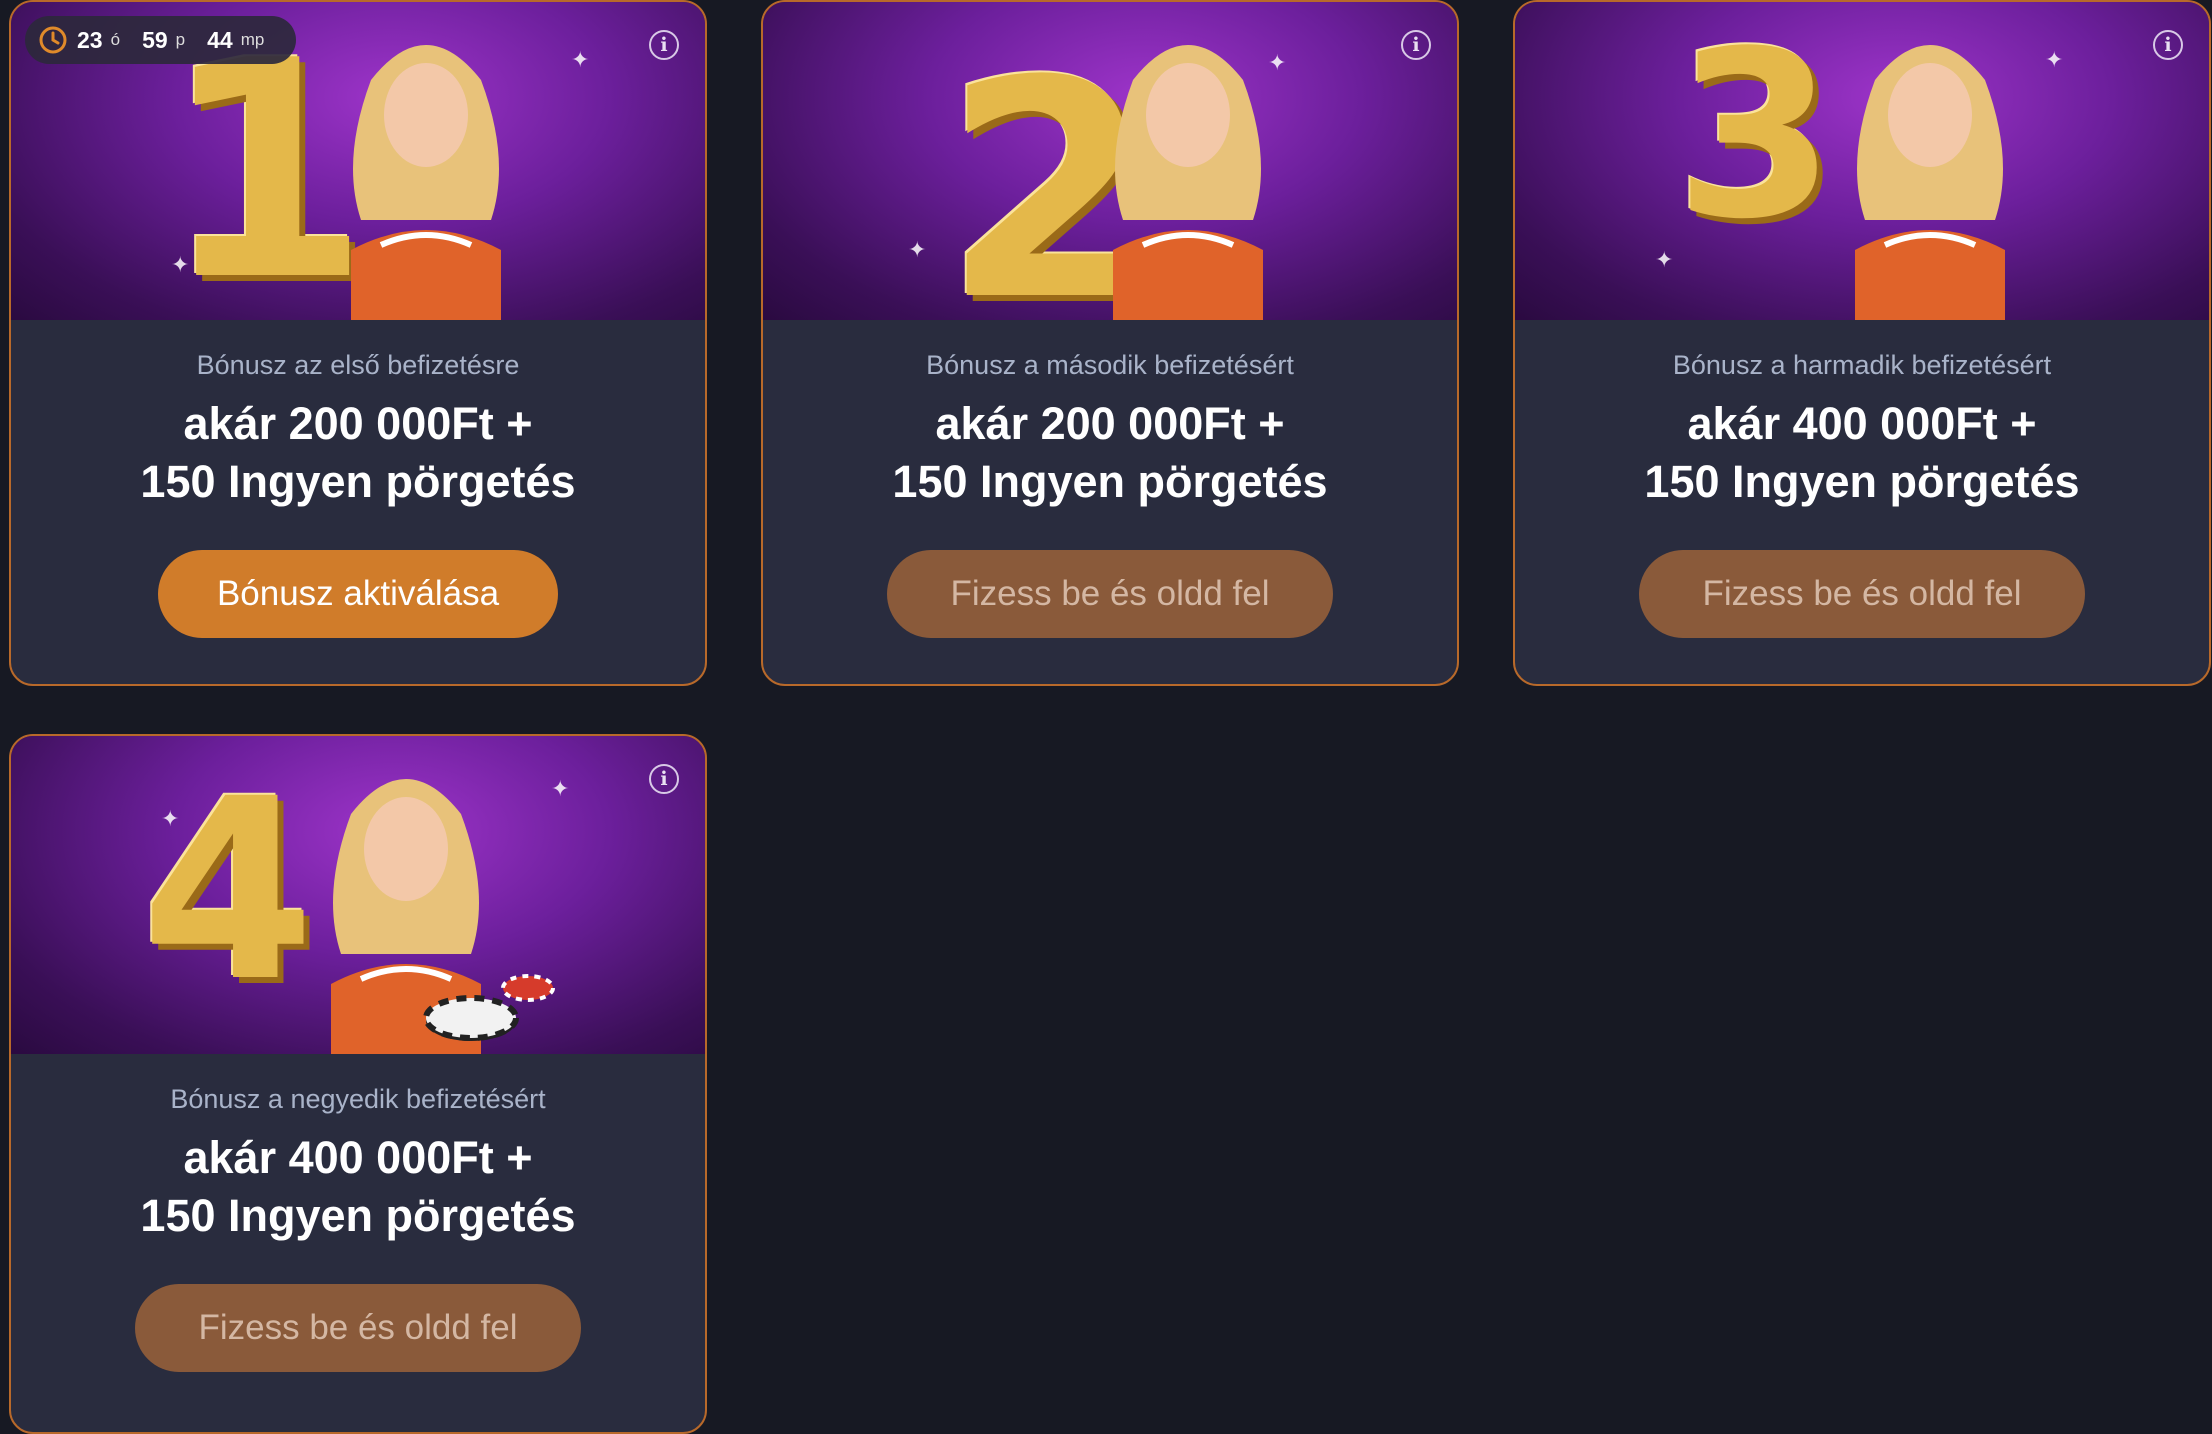 The height and width of the screenshot is (1434, 2212). I want to click on timer-hours: 23, so click(90, 39).